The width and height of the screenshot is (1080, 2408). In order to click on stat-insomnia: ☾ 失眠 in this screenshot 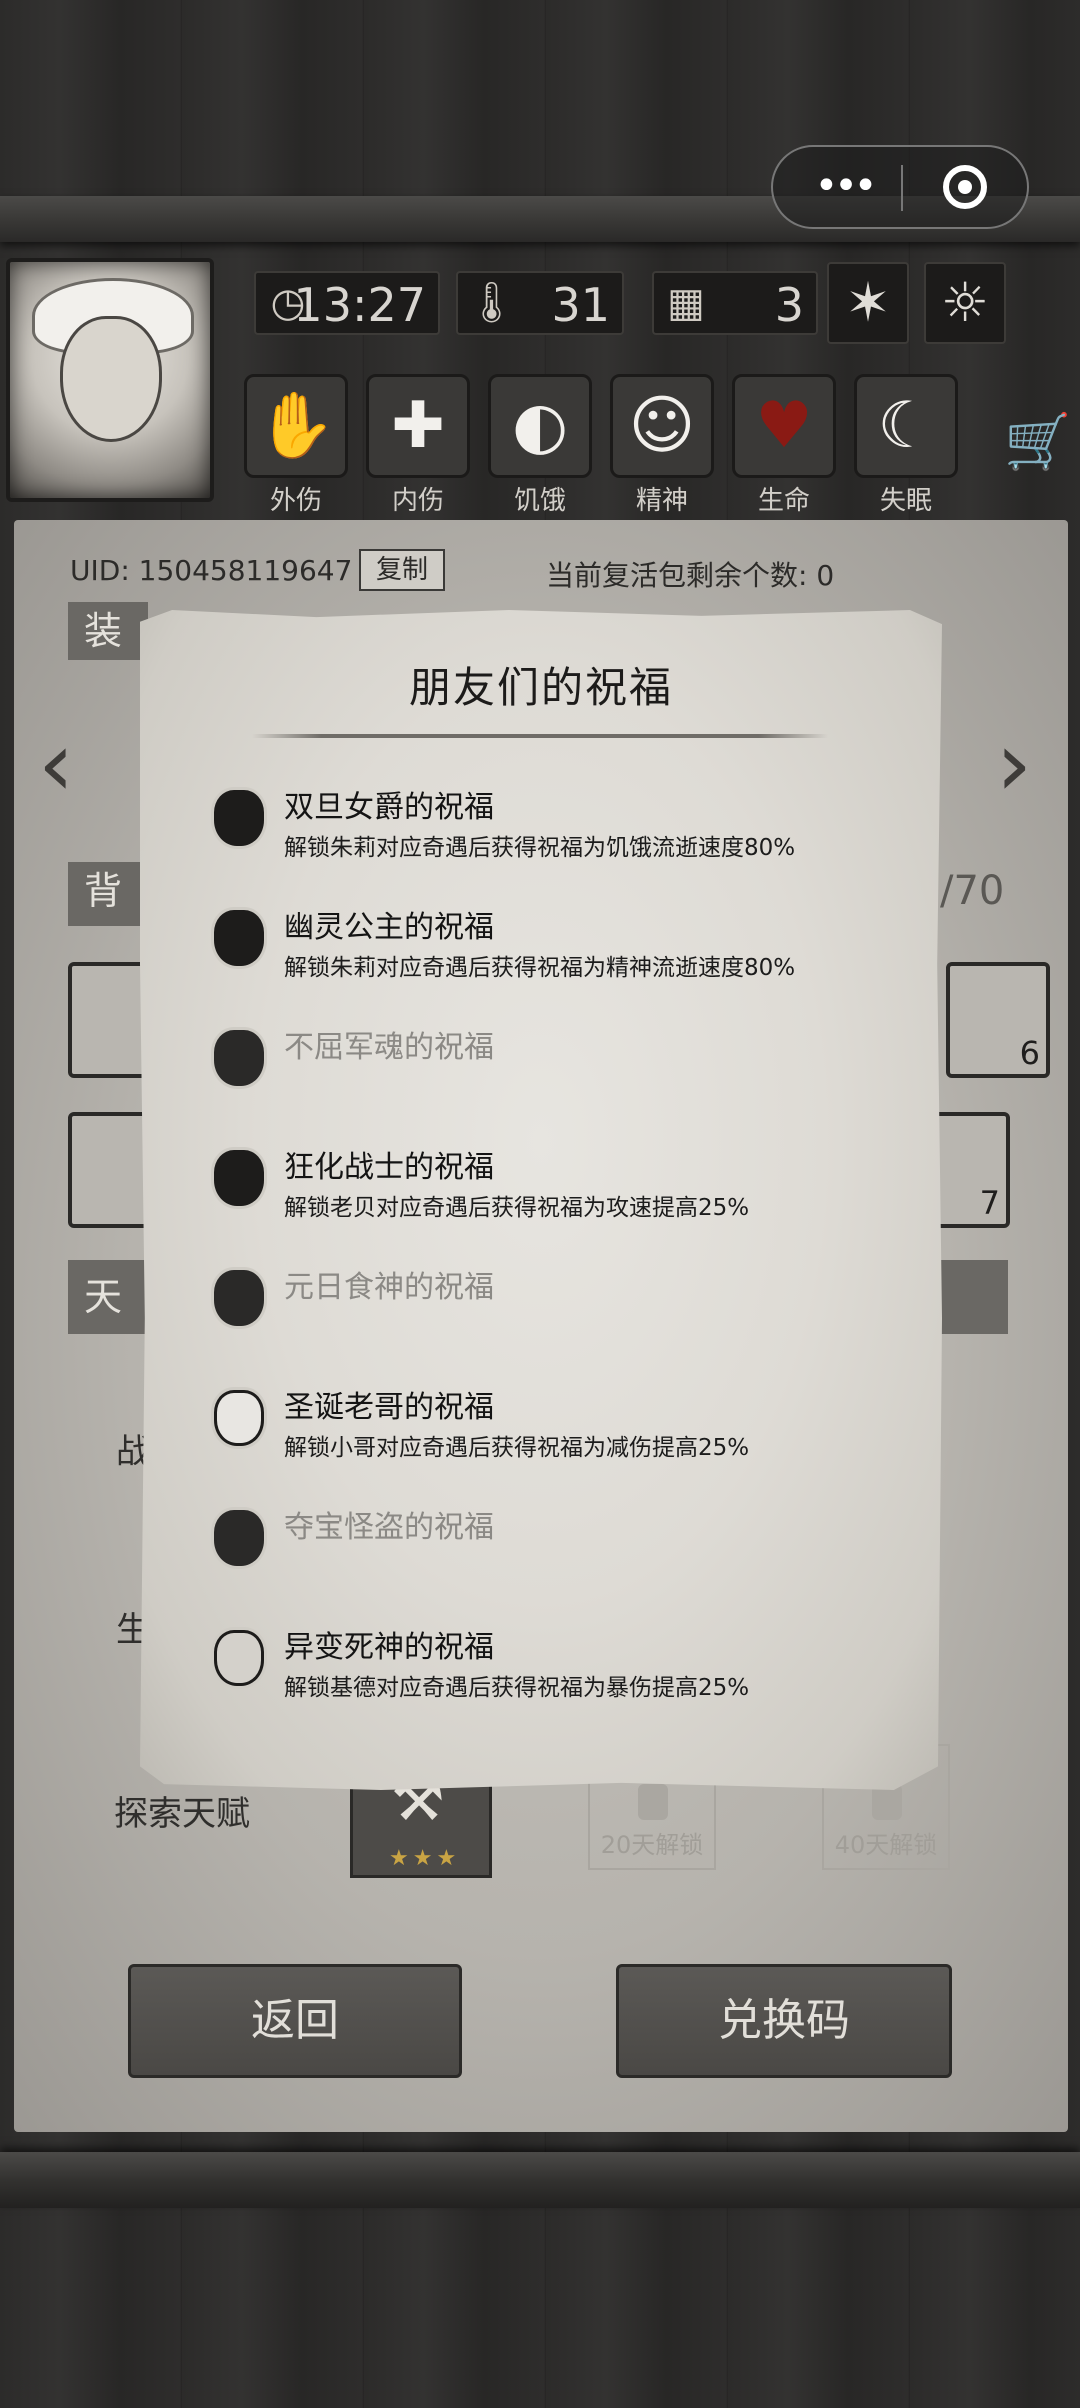, I will do `click(908, 445)`.